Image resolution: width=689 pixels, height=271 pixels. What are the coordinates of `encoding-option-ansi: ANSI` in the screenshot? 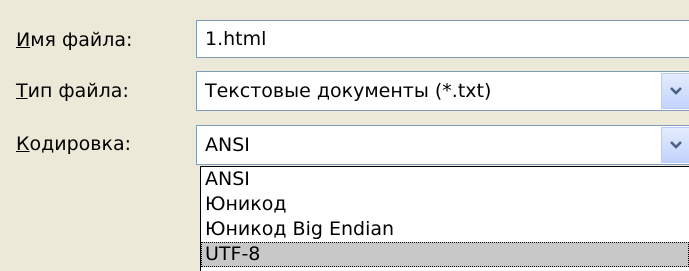 It's located at (445, 179).